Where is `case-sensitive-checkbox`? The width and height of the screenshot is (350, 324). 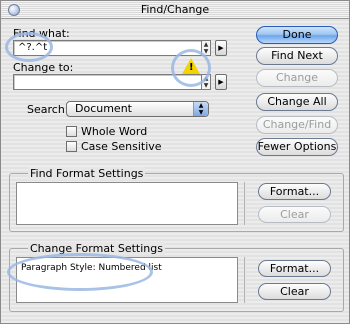
case-sensitive-checkbox is located at coordinates (71, 146).